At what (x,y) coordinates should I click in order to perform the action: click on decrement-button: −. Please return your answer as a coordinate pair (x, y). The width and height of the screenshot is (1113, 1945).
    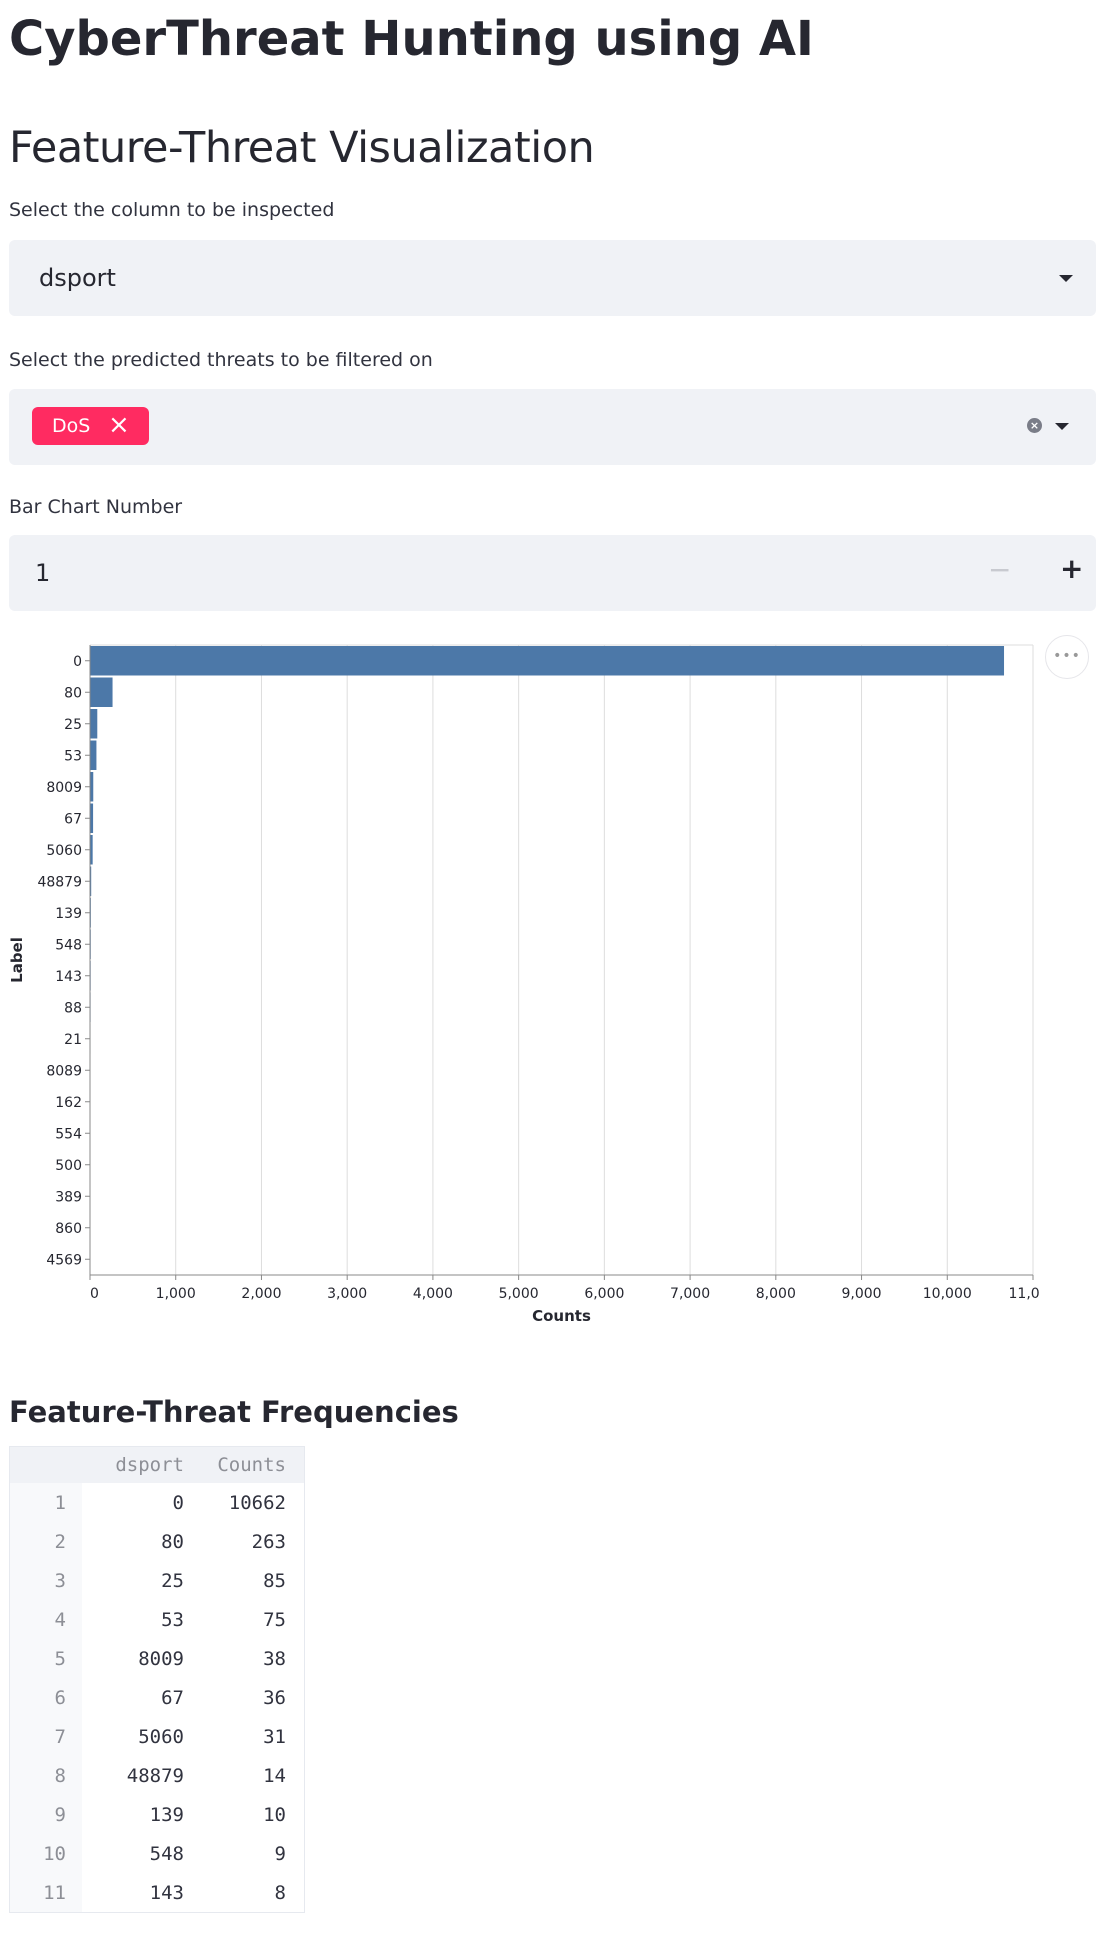
    Looking at the image, I should click on (996, 573).